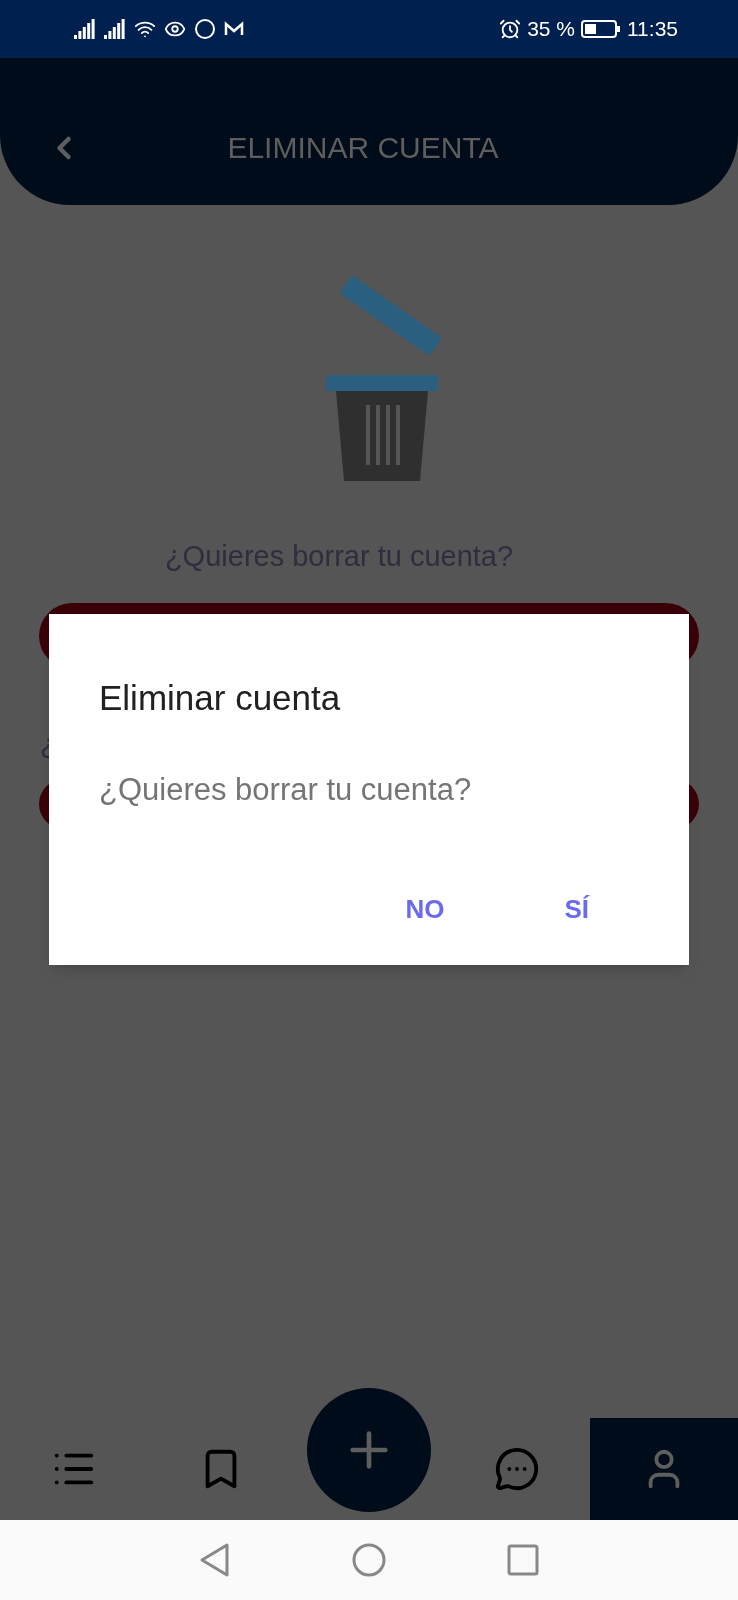  I want to click on clock-time: 11:35, so click(652, 29).